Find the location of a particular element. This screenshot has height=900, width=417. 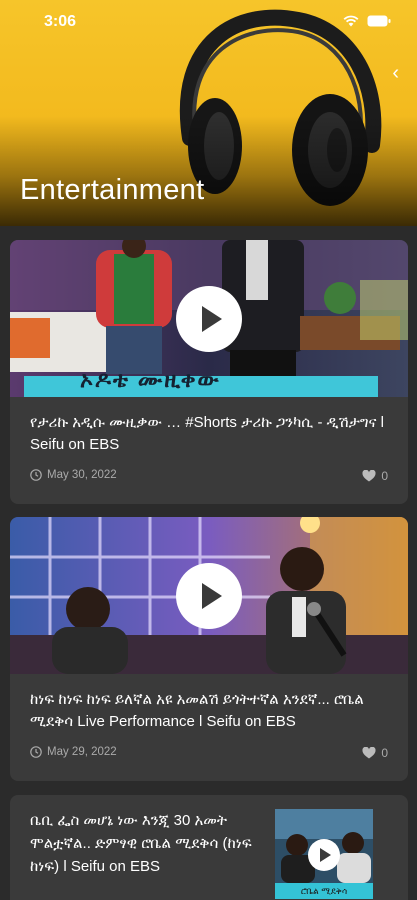

status-bar: 3:06 is located at coordinates (208, 22).